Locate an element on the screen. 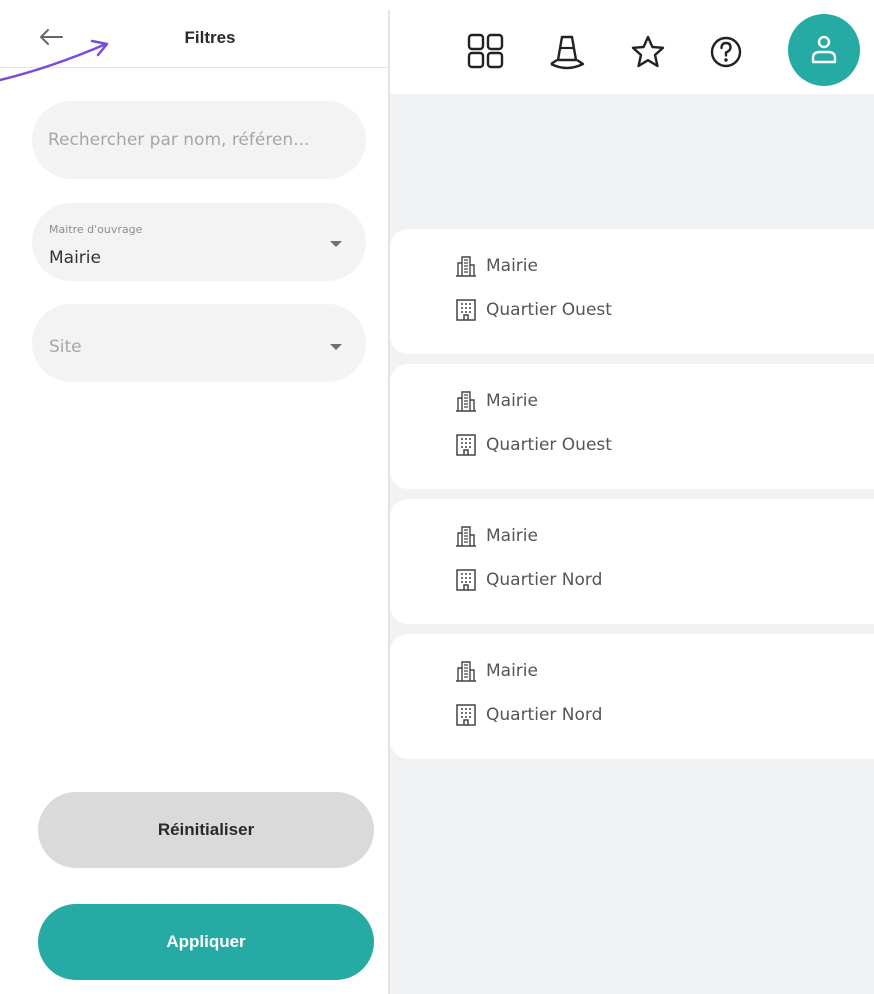 The height and width of the screenshot is (994, 874). grid-button is located at coordinates (486, 52).